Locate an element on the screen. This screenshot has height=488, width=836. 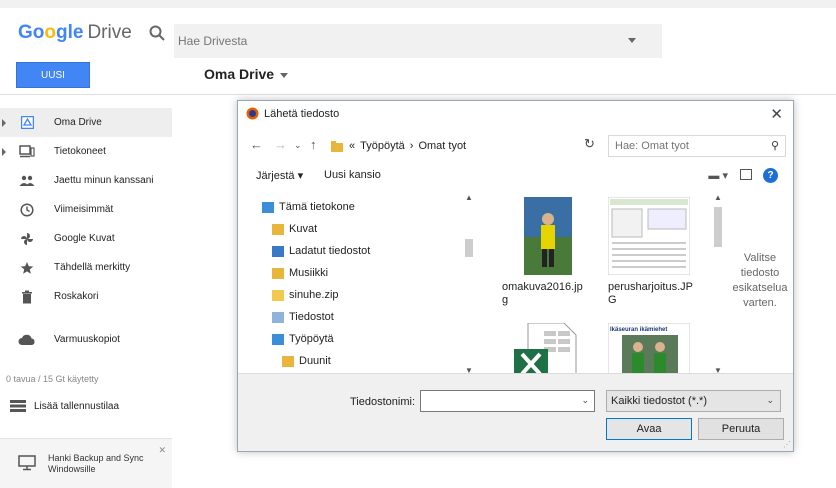
search-icon: ⚲ is located at coordinates (775, 145).